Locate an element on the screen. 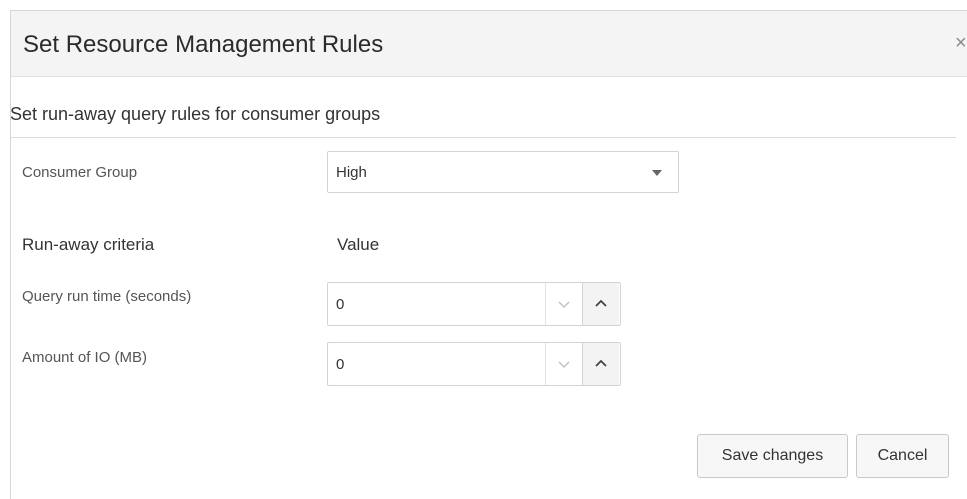  amount-of-io-stepper is located at coordinates (474, 364).